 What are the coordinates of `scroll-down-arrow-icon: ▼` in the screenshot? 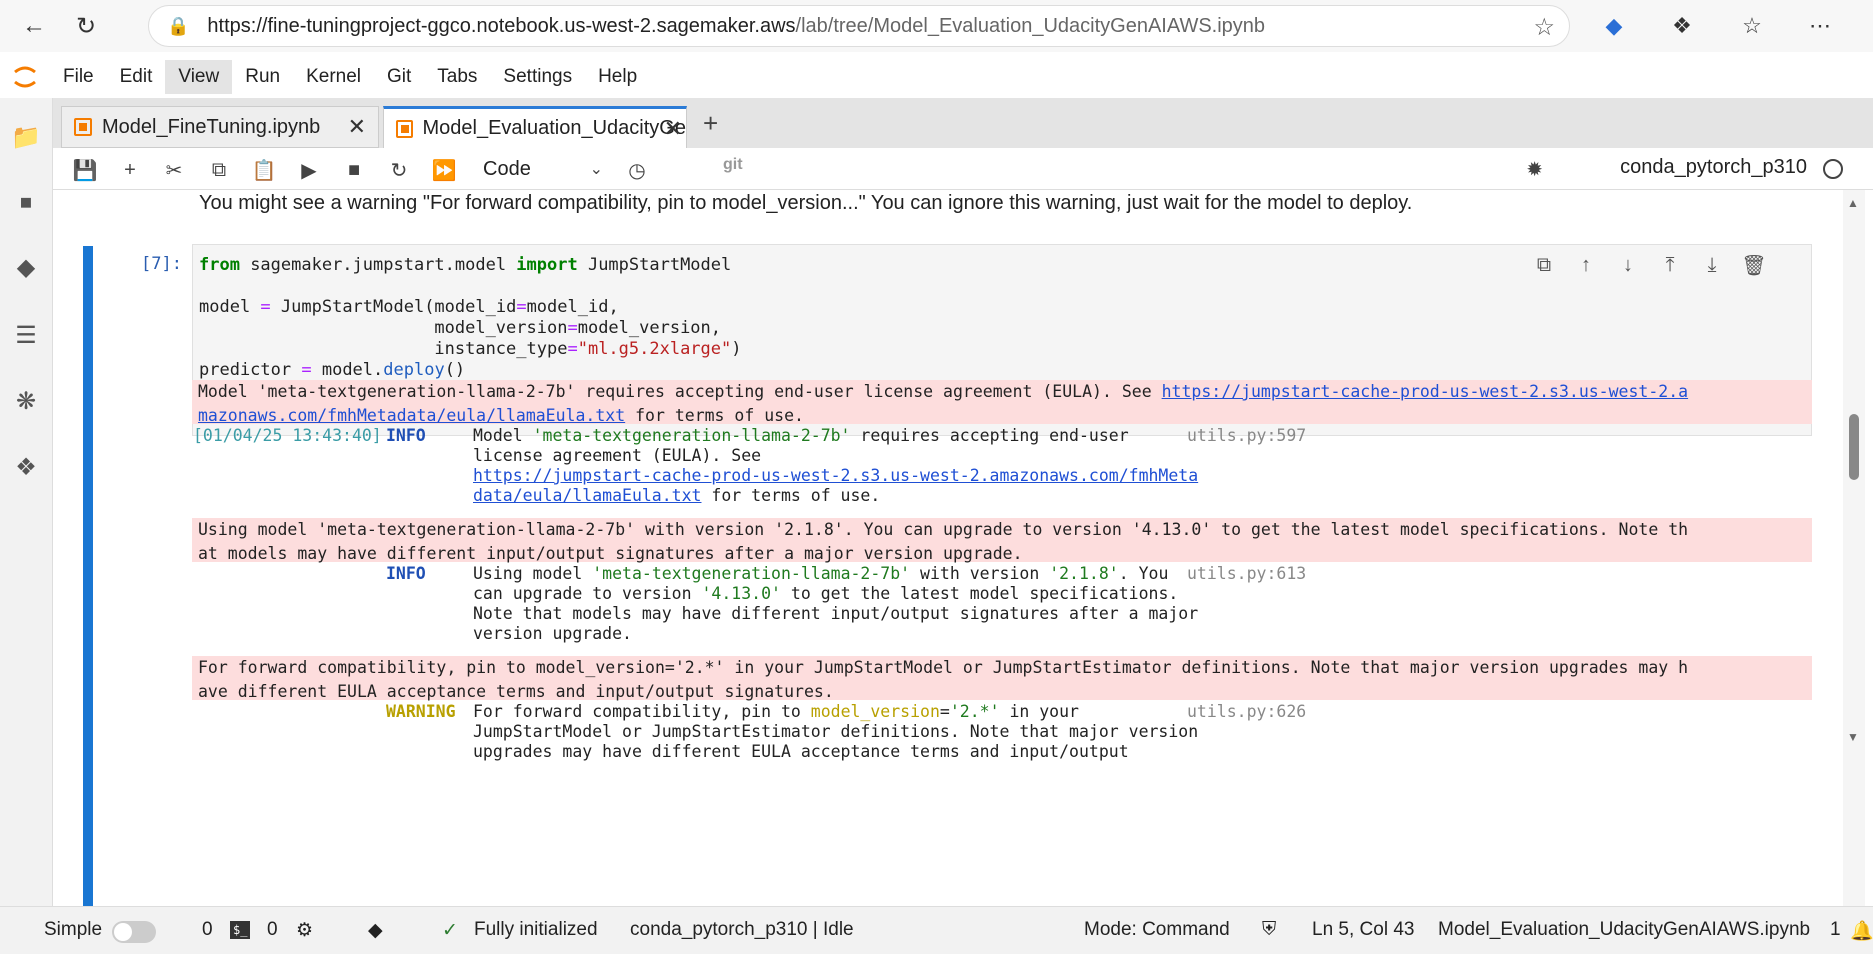 It's located at (1853, 737).